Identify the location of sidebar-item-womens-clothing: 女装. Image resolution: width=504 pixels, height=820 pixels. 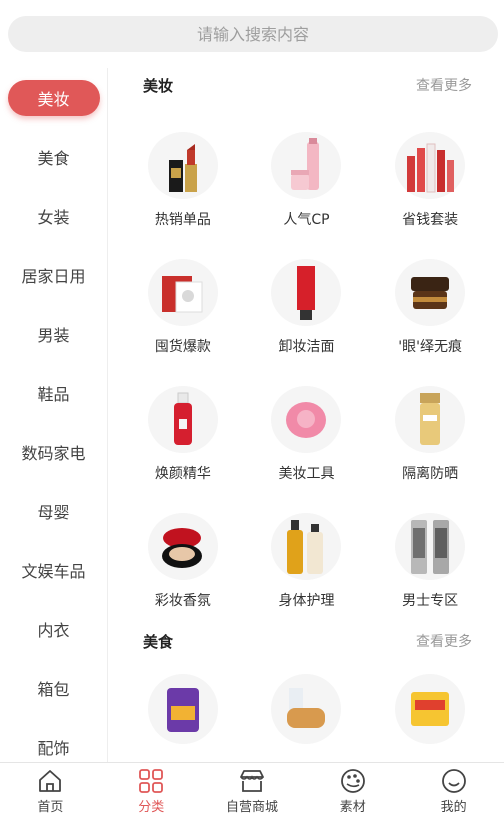
(53, 215).